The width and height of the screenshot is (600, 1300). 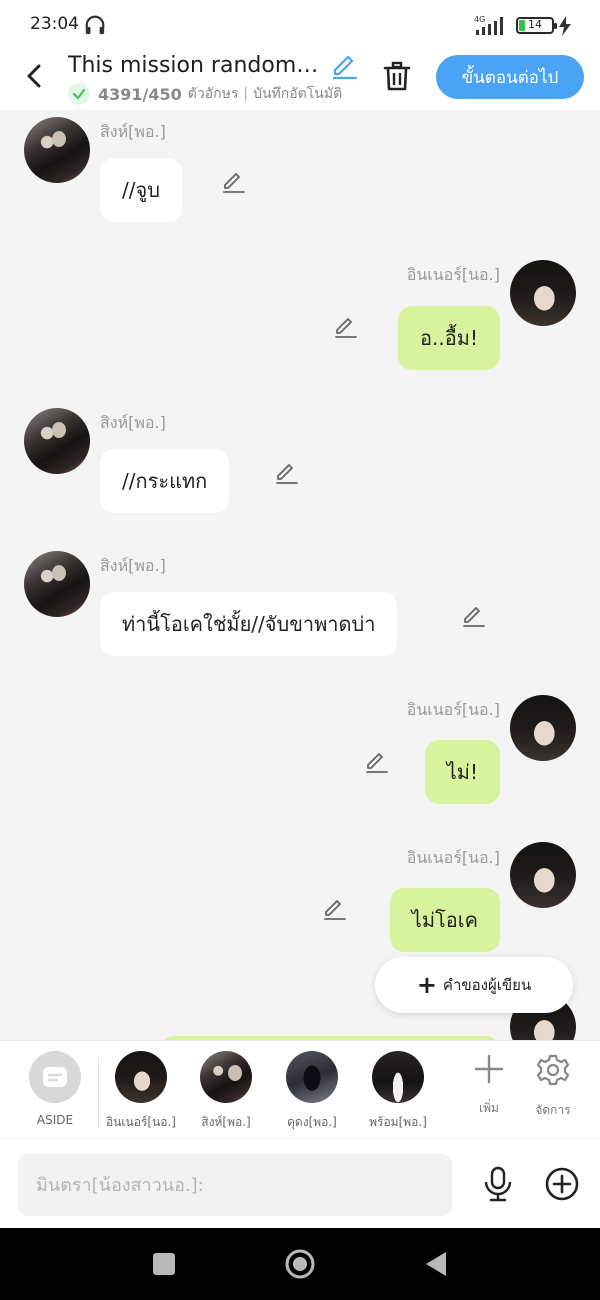 I want to click on character-prom: พร้อม[พอ.], so click(x=398, y=1091).